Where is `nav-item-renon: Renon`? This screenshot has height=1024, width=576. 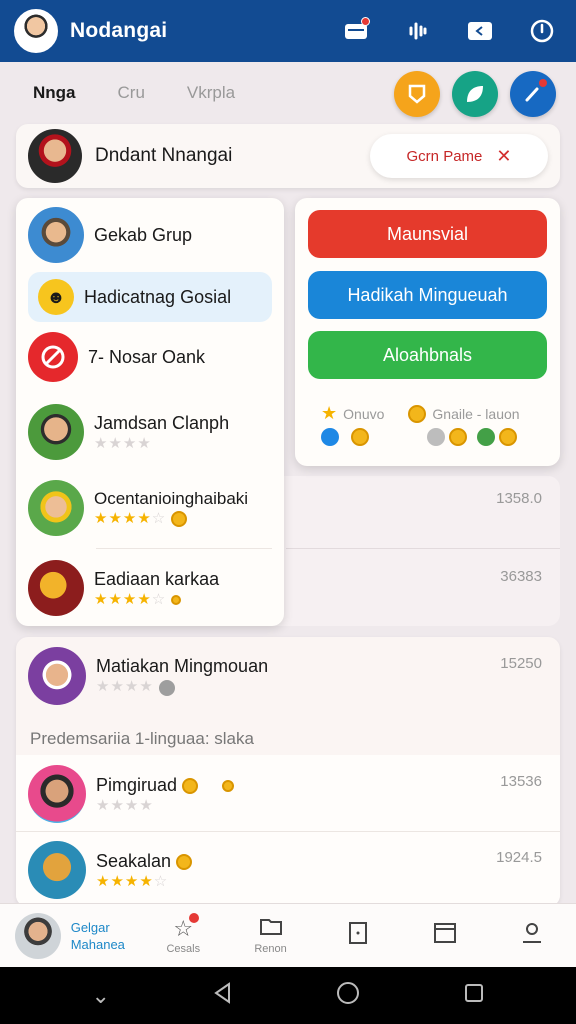 nav-item-renon: Renon is located at coordinates (270, 935).